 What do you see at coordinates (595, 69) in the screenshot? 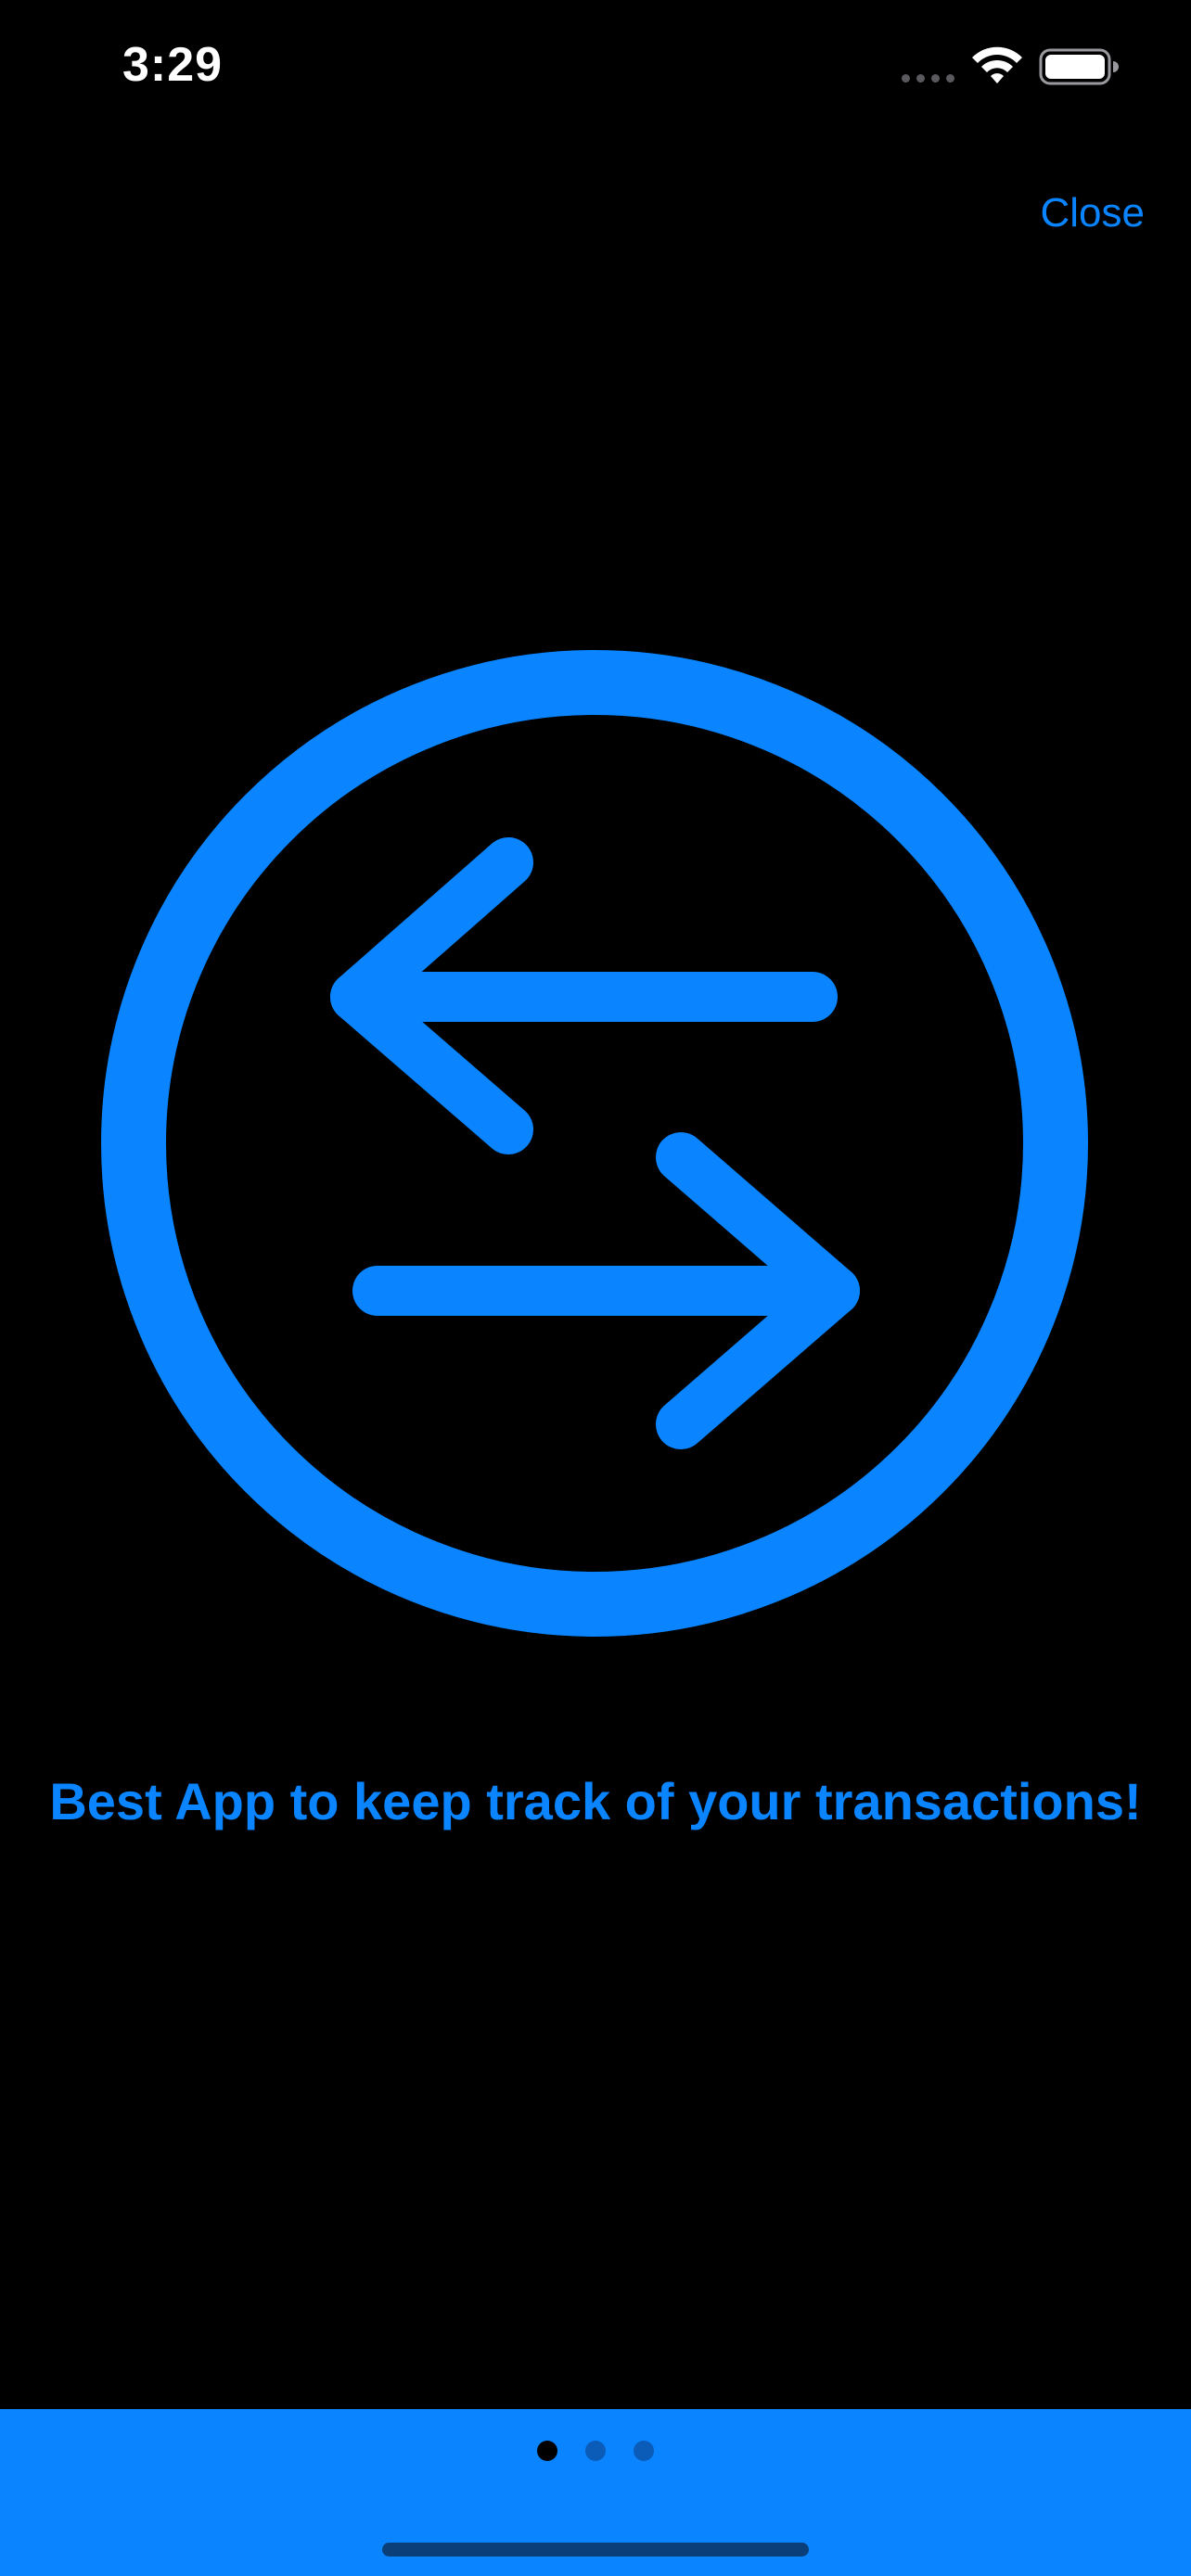
I see `status-bar: 3:29` at bounding box center [595, 69].